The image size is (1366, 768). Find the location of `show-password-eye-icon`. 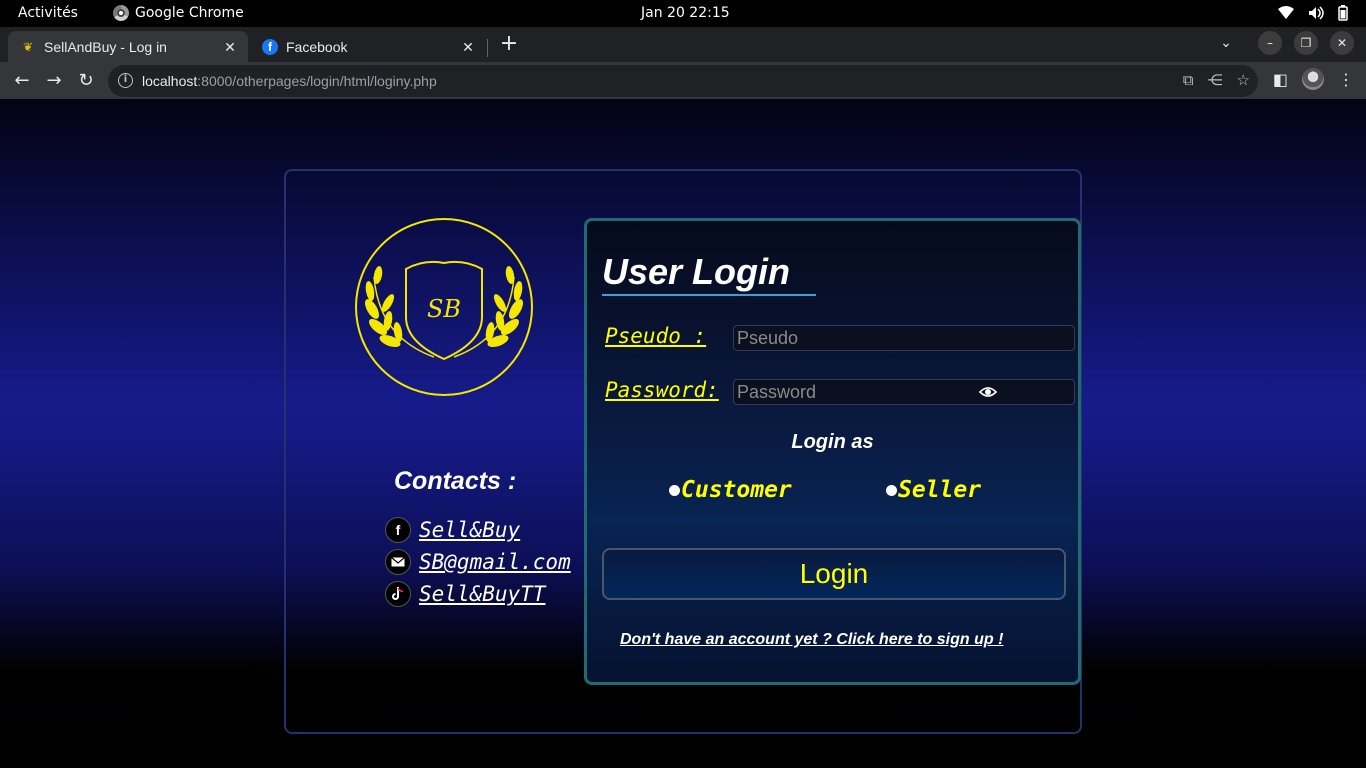

show-password-eye-icon is located at coordinates (988, 392).